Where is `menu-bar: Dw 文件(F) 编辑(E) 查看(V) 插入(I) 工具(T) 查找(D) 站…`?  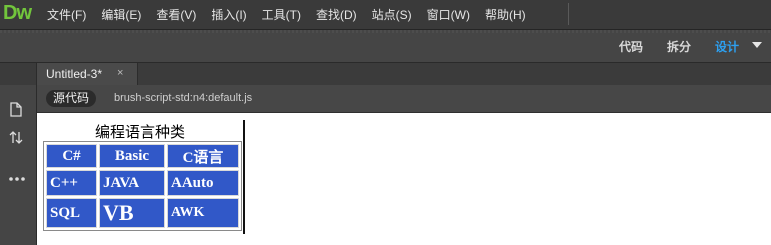 menu-bar: Dw 文件(F) 编辑(E) 查看(V) 插入(I) 工具(T) 查找(D) 站… is located at coordinates (385, 15).